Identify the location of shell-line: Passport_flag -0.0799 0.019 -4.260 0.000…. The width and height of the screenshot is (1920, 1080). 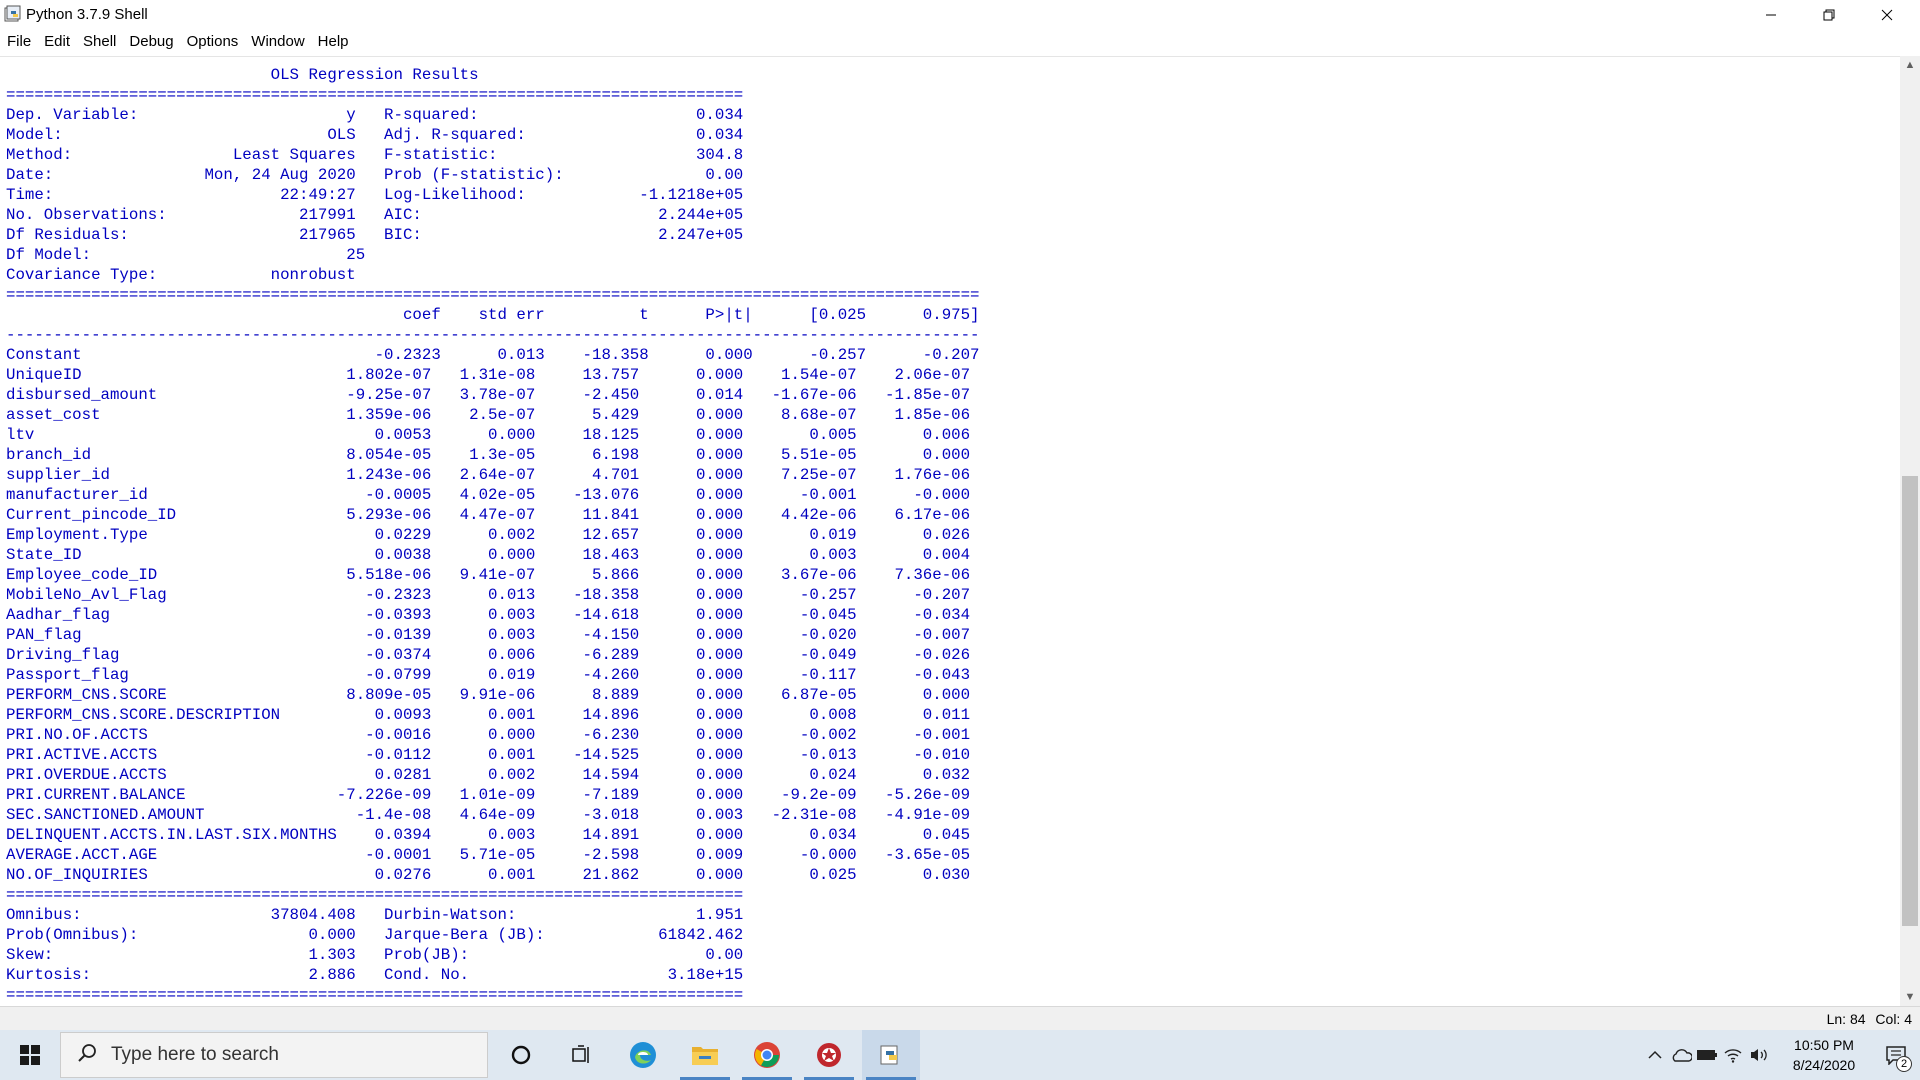
(488, 675).